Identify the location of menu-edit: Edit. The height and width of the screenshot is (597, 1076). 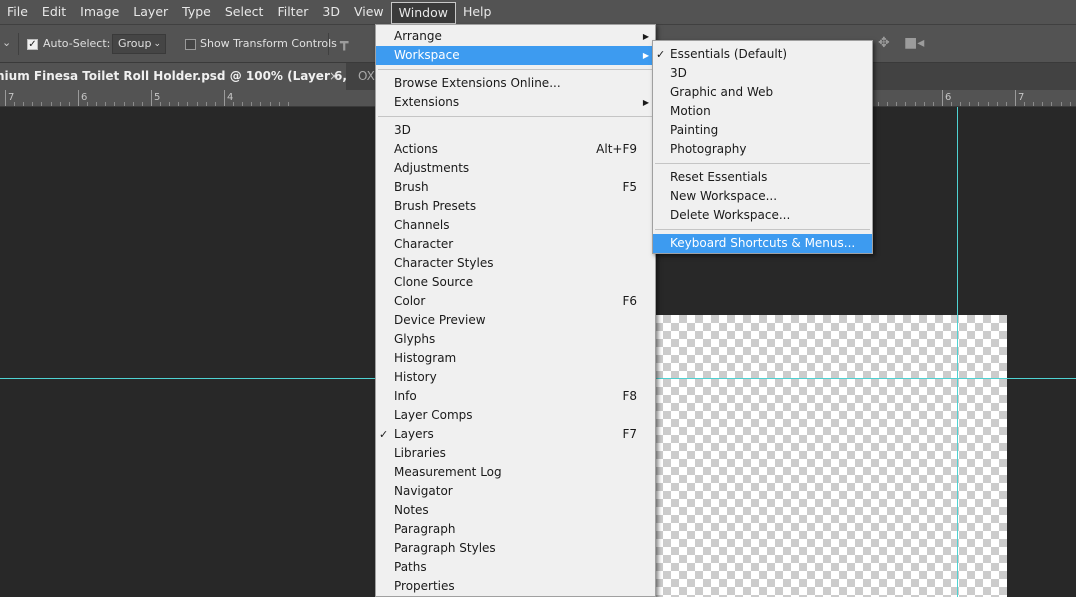
(54, 12).